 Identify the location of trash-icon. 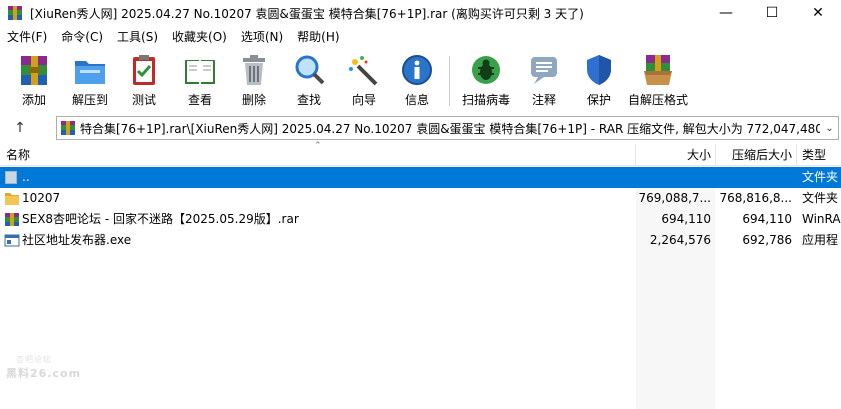
(254, 70).